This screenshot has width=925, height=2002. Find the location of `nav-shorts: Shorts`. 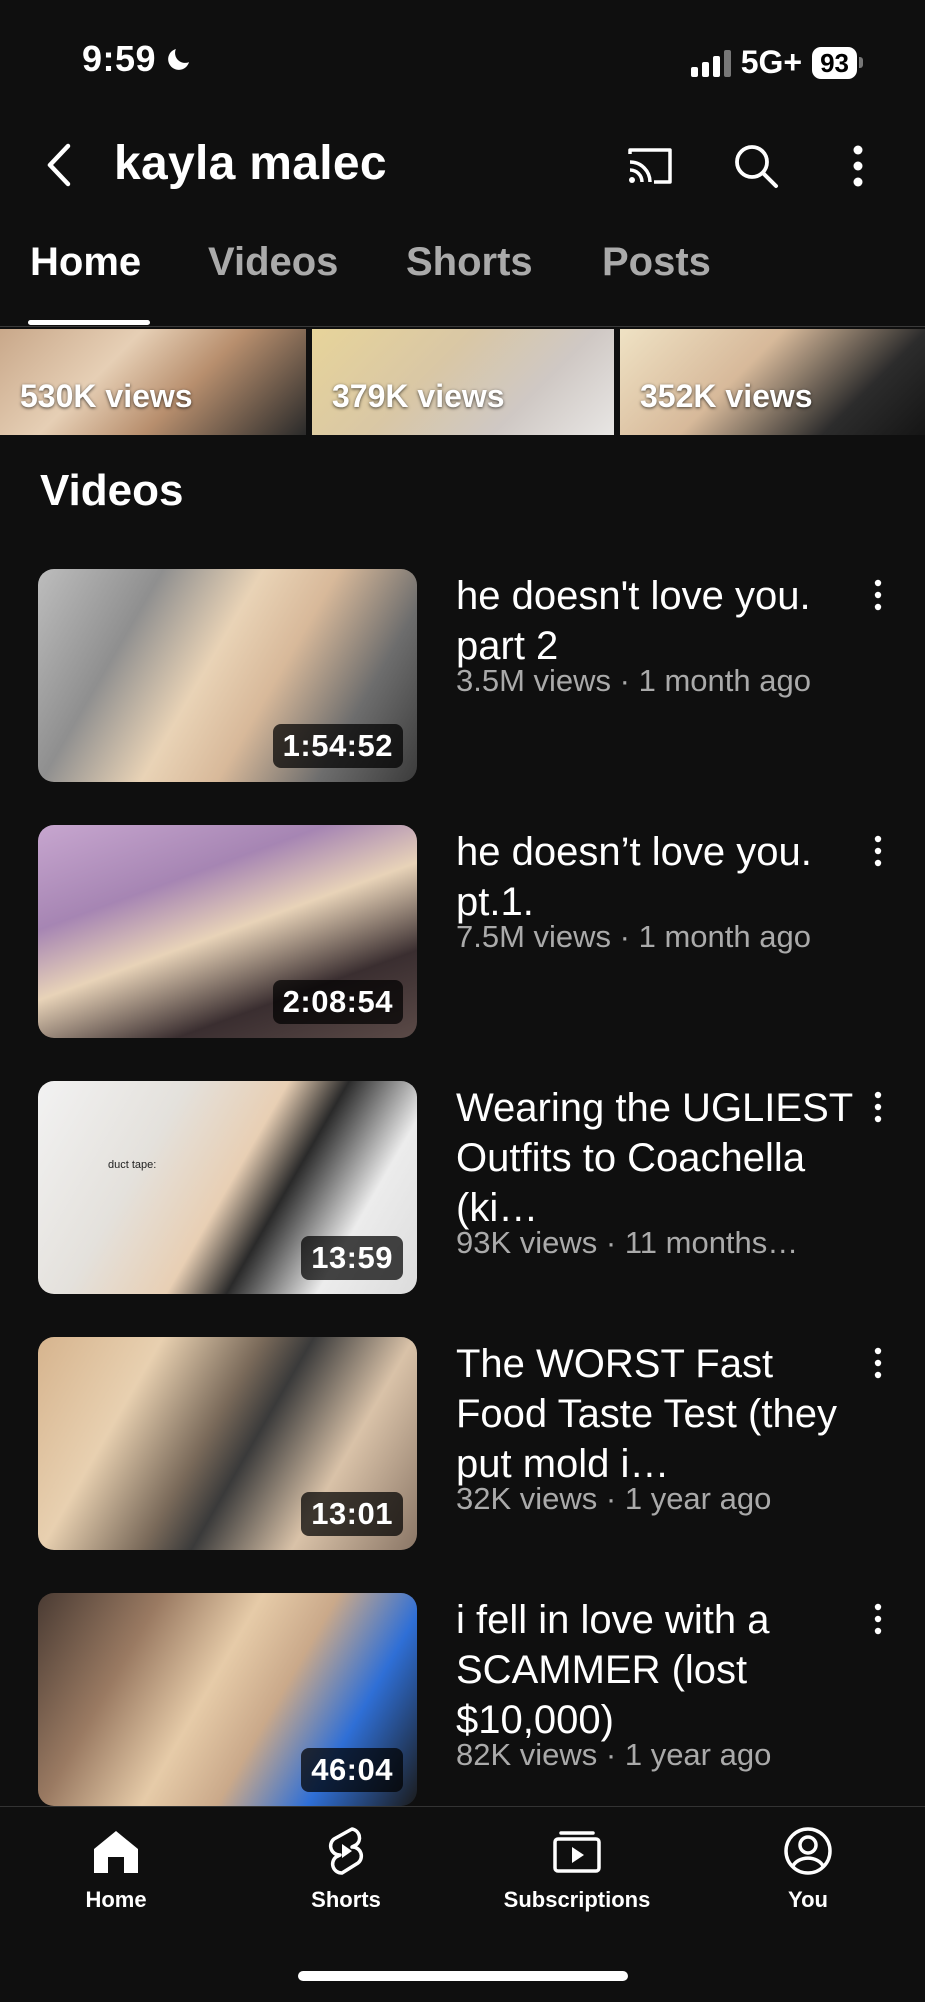

nav-shorts: Shorts is located at coordinates (346, 1869).